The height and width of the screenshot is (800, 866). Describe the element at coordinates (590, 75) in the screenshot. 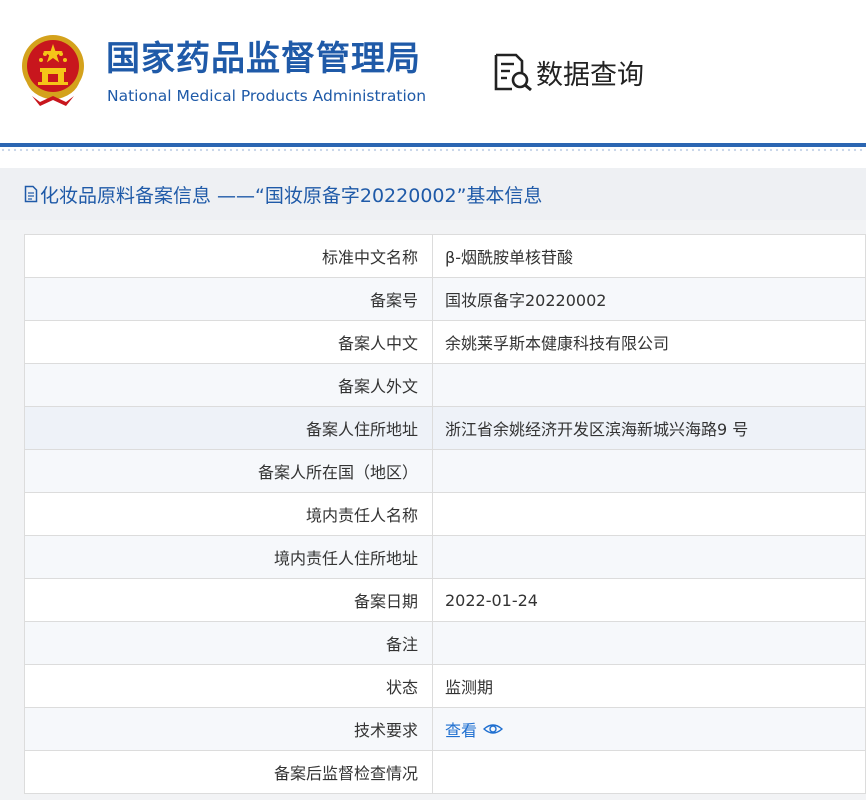

I see `data-query-label: 数据查询` at that location.